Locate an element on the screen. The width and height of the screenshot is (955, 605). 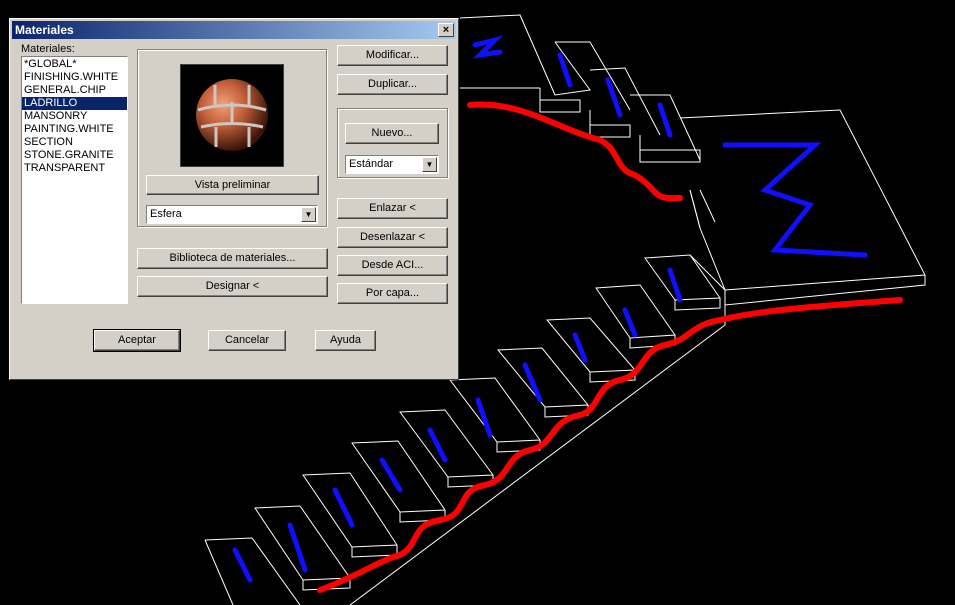
detach-button: Desenlazar < is located at coordinates (392, 237).